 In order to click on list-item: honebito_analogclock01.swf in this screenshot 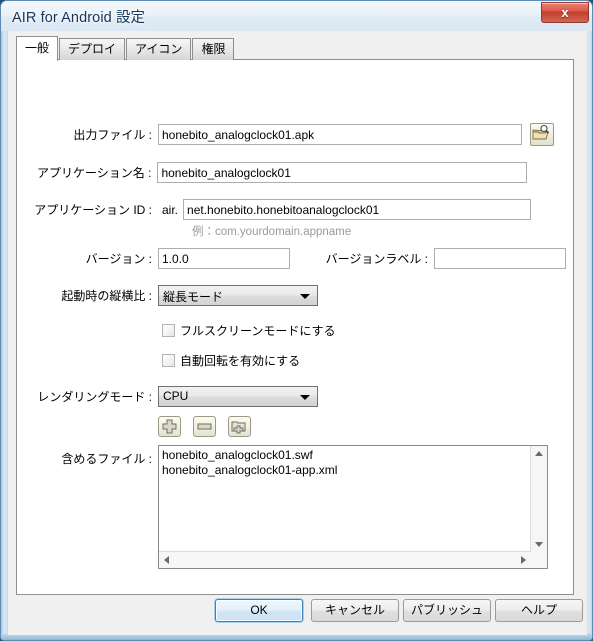, I will do `click(345, 455)`.